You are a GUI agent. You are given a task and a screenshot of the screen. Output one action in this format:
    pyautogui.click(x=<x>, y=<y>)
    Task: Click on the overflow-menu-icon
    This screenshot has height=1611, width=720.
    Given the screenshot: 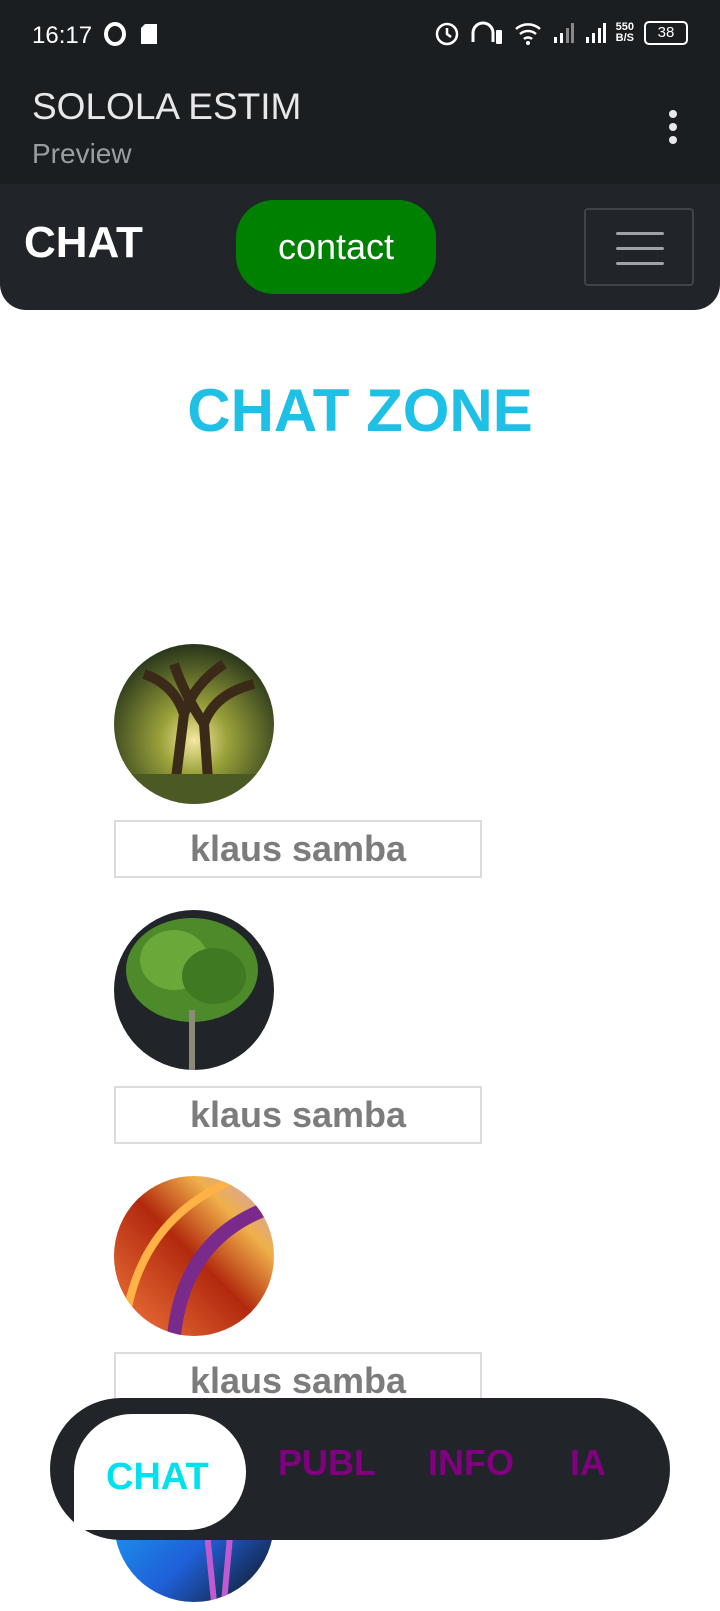 What is the action you would take?
    pyautogui.click(x=673, y=128)
    